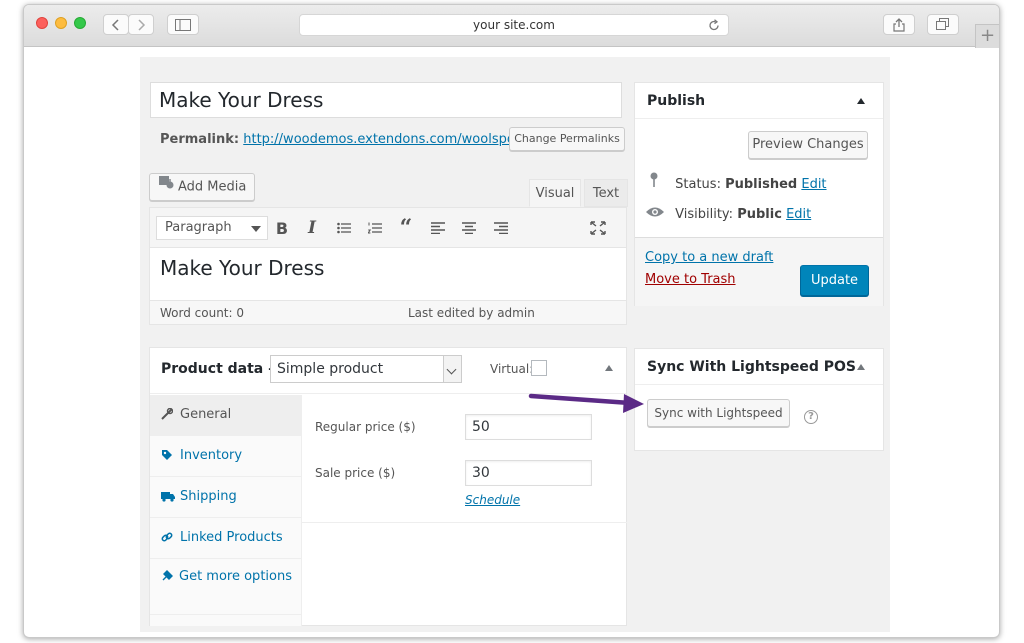  I want to click on tab-general: General, so click(226, 415).